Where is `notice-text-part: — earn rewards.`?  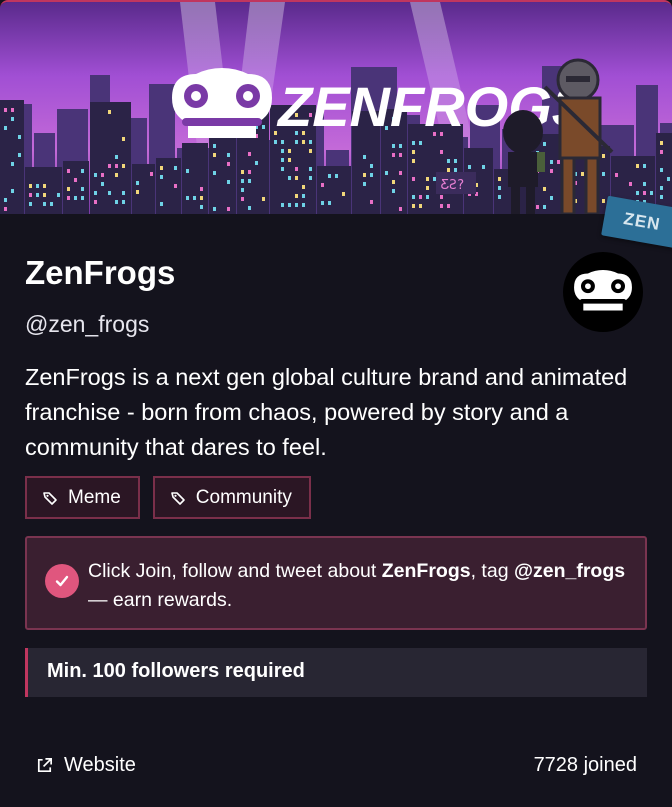 notice-text-part: — earn rewards. is located at coordinates (160, 600).